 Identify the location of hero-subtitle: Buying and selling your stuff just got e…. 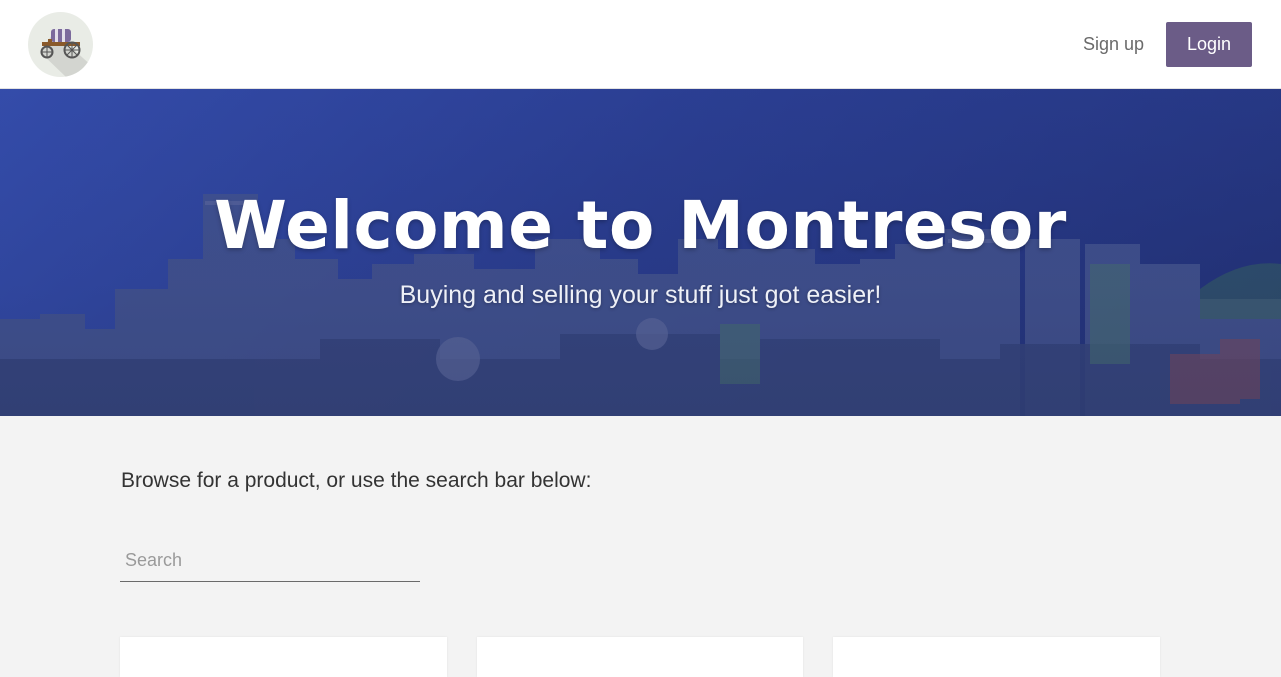
(640, 295).